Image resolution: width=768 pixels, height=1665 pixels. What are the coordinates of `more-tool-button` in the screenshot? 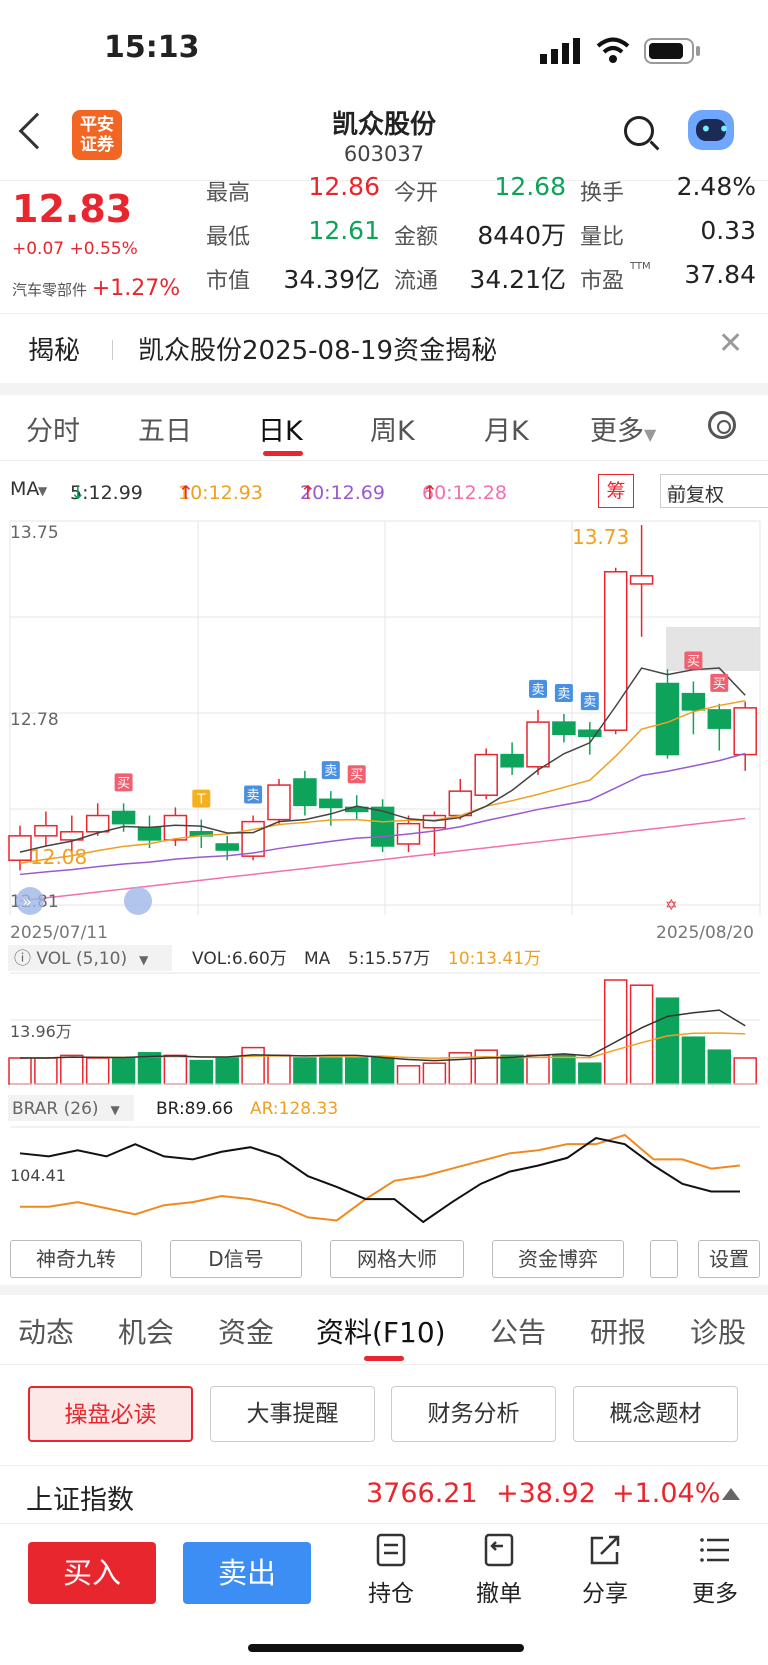 It's located at (664, 1259).